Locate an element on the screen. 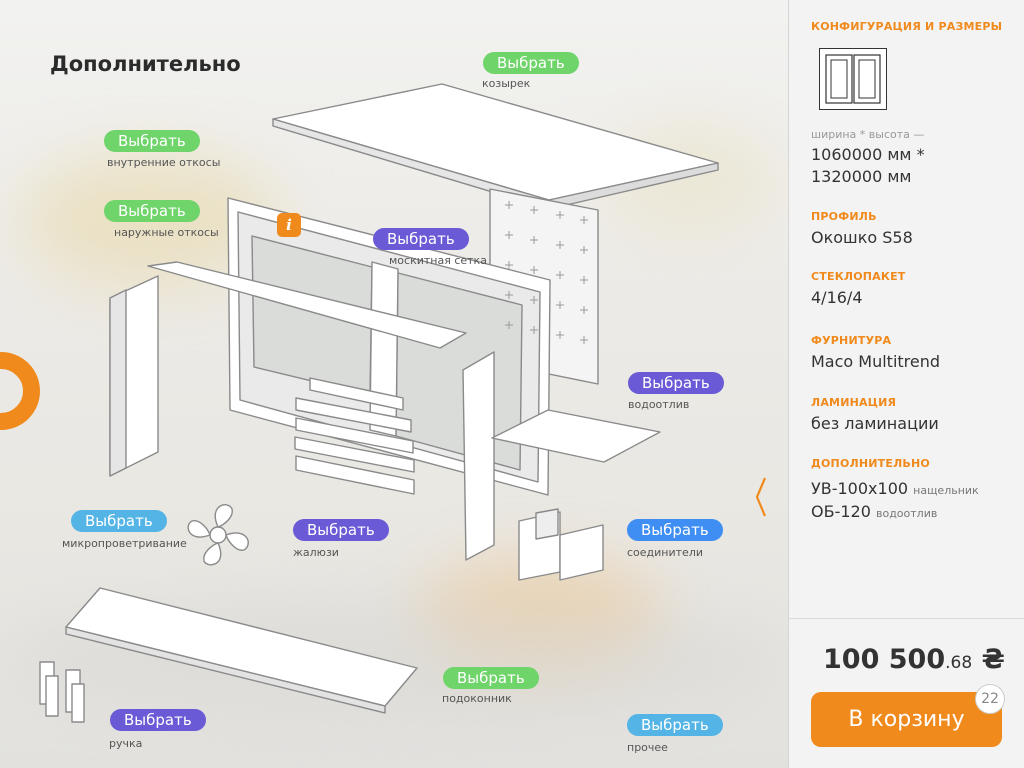 The height and width of the screenshot is (768, 1024). soedineteli-button: Выбрать is located at coordinates (675, 530).